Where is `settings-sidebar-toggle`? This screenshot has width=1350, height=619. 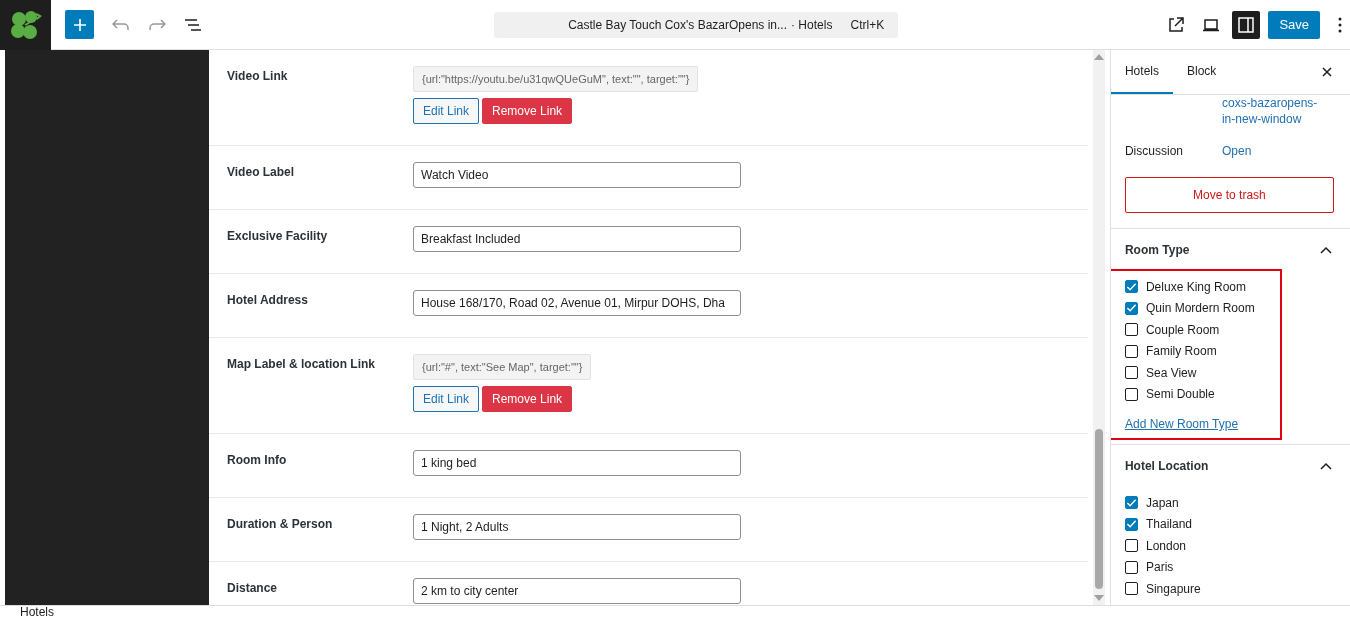 settings-sidebar-toggle is located at coordinates (1246, 24).